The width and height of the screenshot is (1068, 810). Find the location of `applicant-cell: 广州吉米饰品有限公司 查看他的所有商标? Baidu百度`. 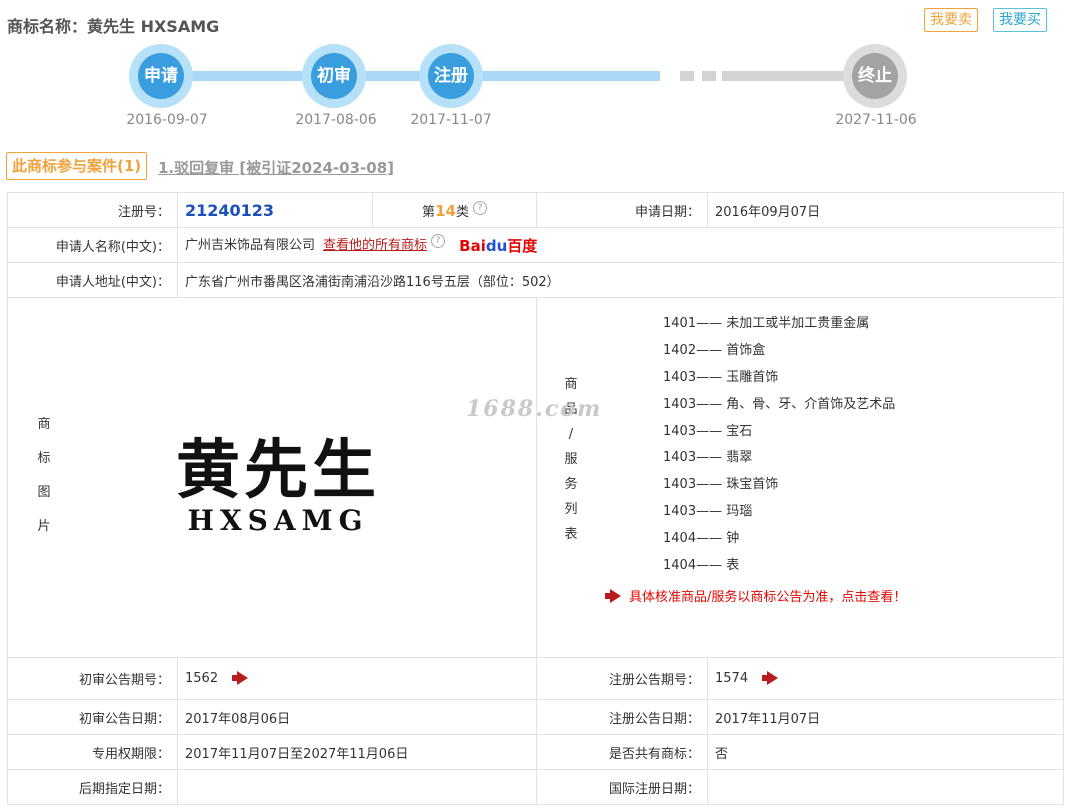

applicant-cell: 广州吉米饰品有限公司 查看他的所有商标? Baidu百度 is located at coordinates (620, 245).